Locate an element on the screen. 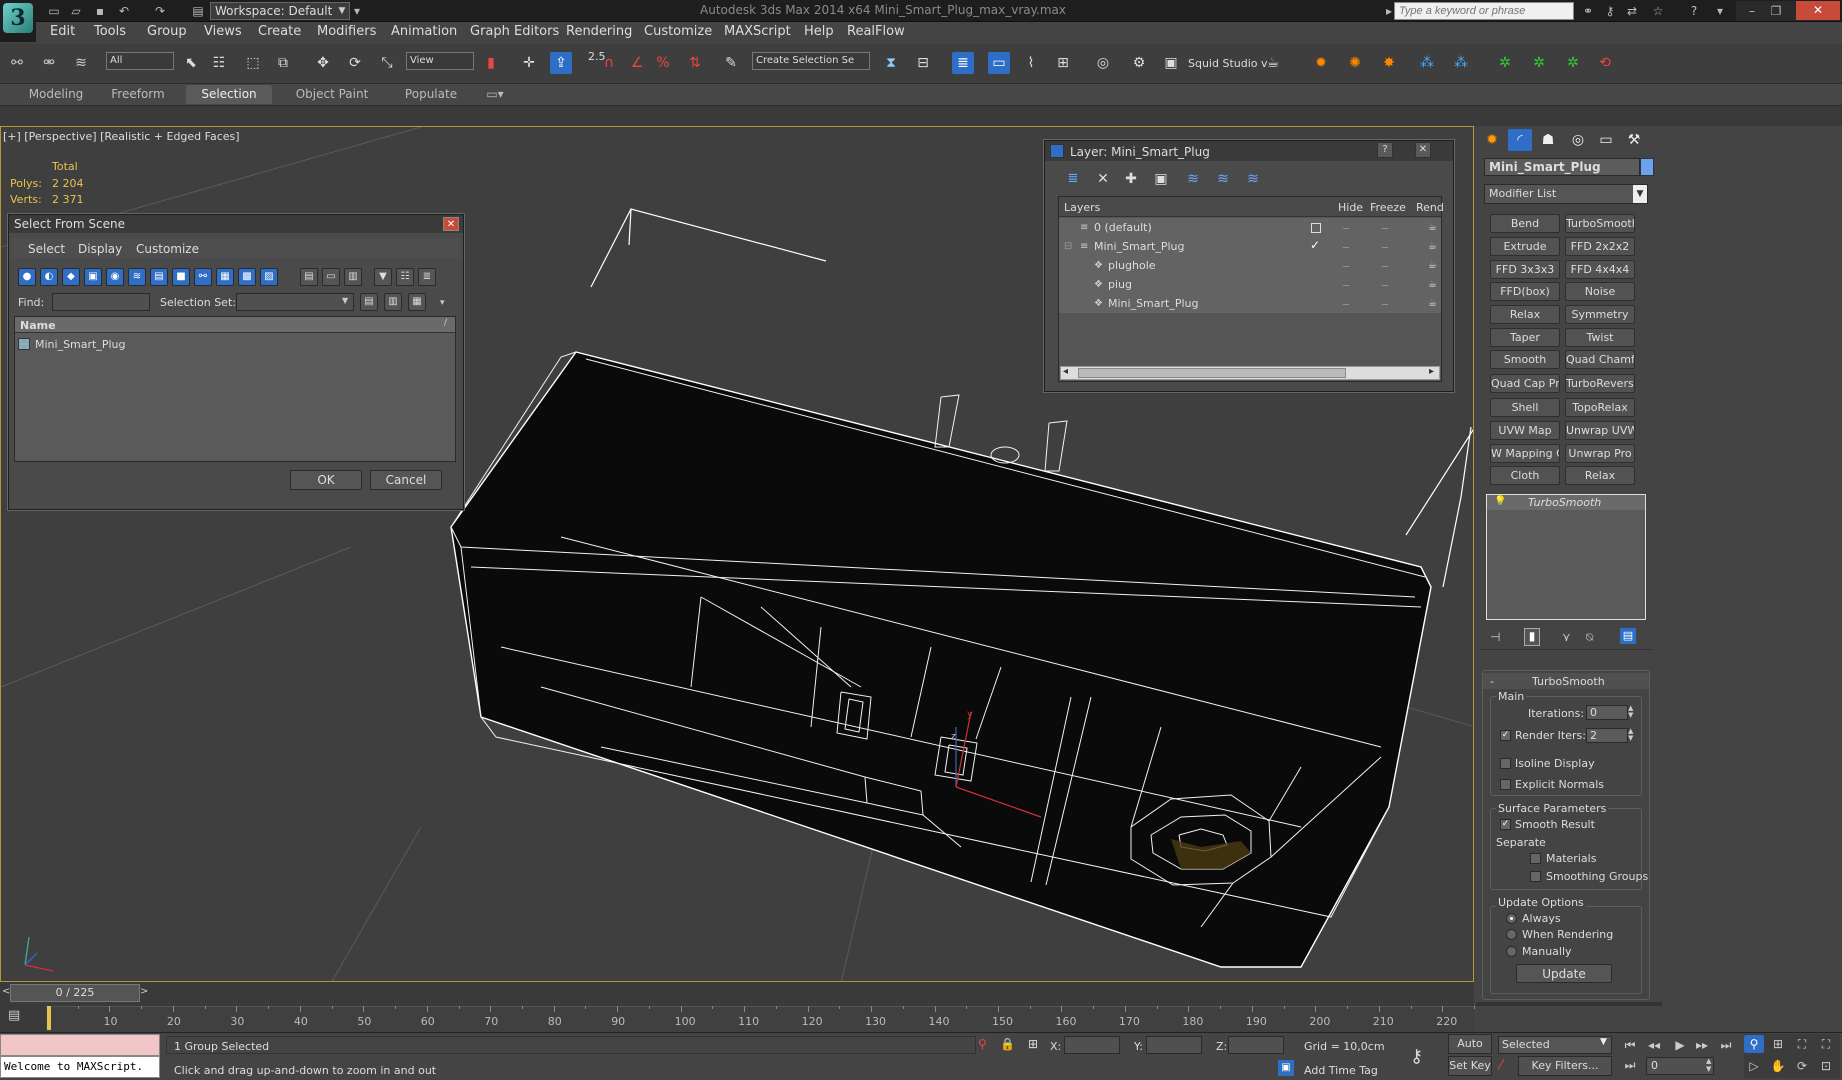  set-select-icon: ▦ is located at coordinates (417, 302).